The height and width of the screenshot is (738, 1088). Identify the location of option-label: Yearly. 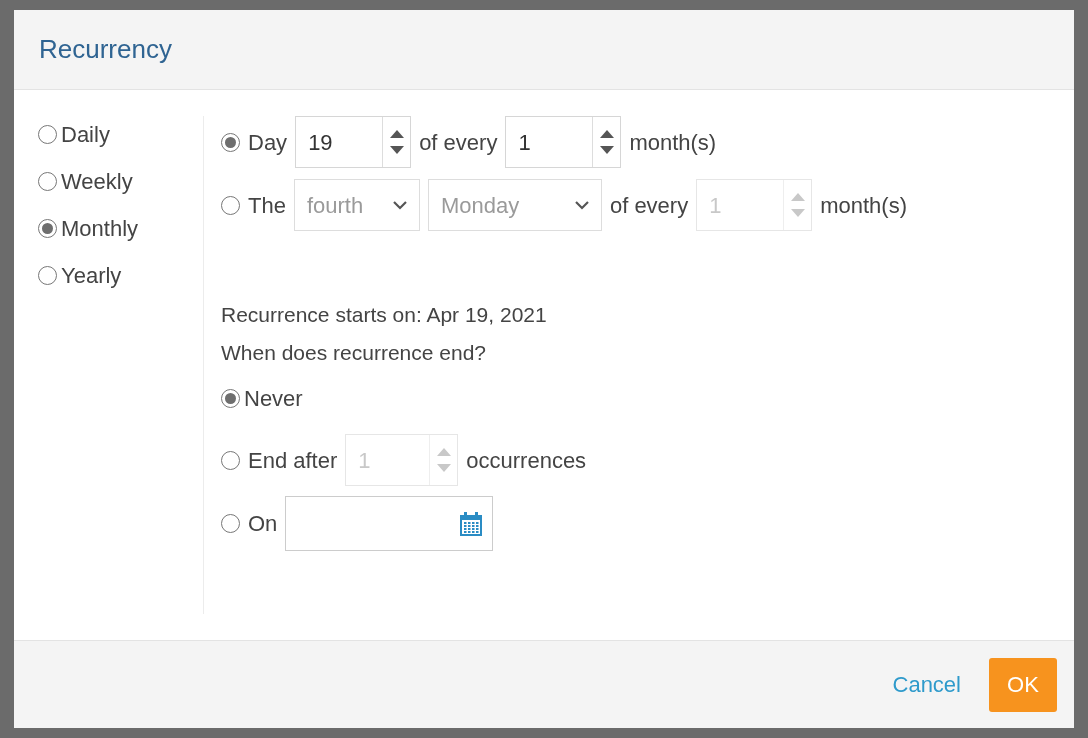
(91, 276).